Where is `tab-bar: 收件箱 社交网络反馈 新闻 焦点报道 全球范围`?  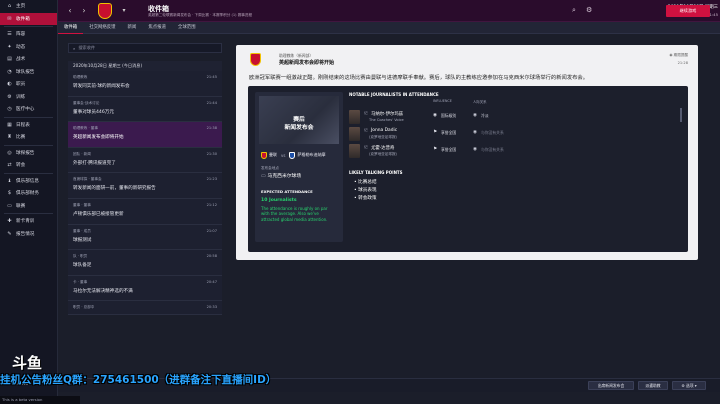
tab-bar: 收件箱 社交网络反馈 新闻 焦点报道 全球范围 is located at coordinates (389, 28).